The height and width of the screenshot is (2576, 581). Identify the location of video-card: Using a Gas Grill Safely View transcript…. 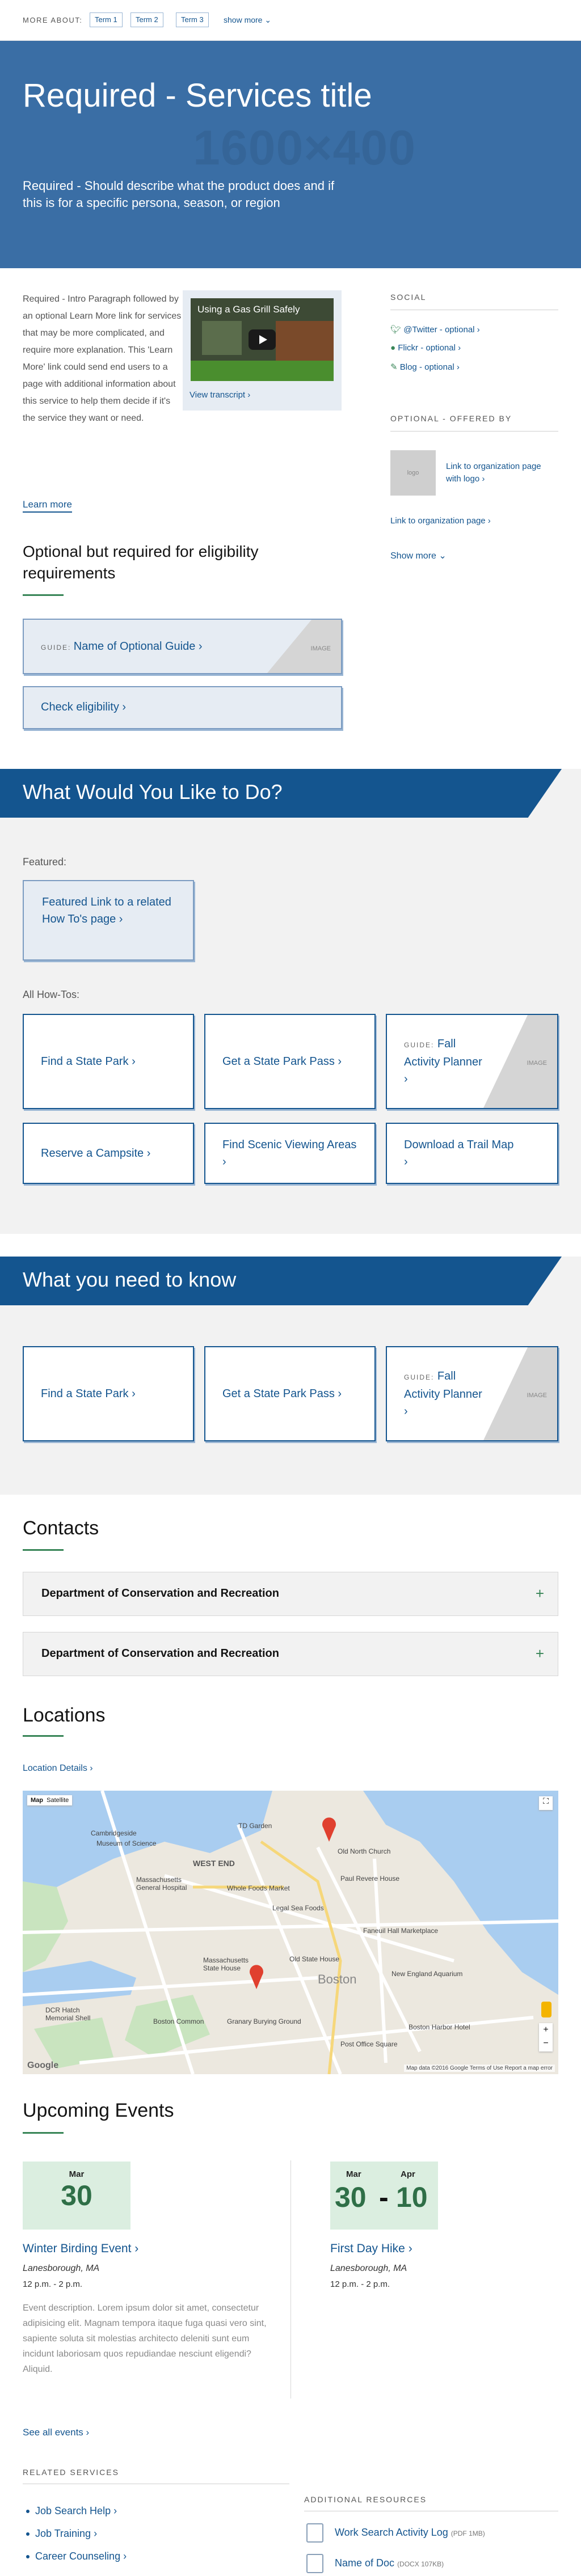
(262, 350).